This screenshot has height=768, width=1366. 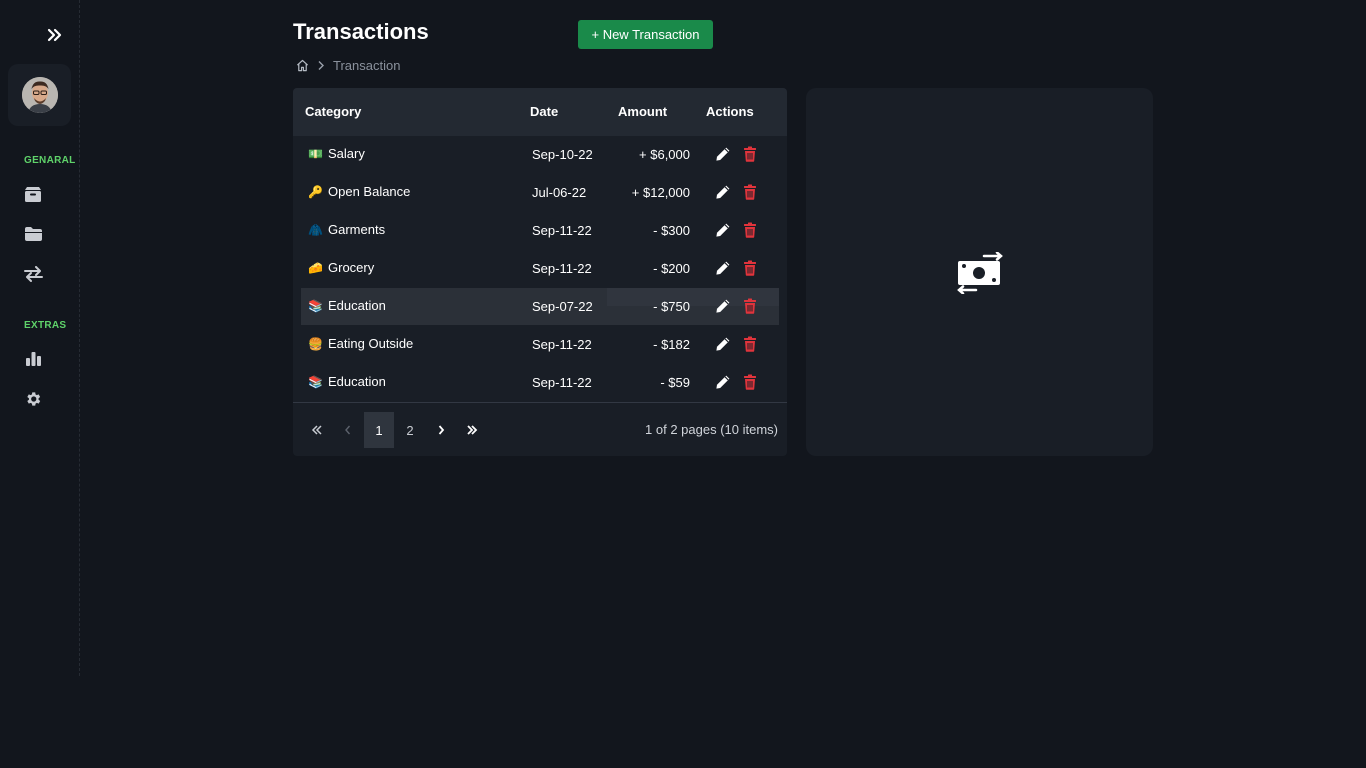 What do you see at coordinates (671, 230) in the screenshot?
I see `amount-cell: - $300` at bounding box center [671, 230].